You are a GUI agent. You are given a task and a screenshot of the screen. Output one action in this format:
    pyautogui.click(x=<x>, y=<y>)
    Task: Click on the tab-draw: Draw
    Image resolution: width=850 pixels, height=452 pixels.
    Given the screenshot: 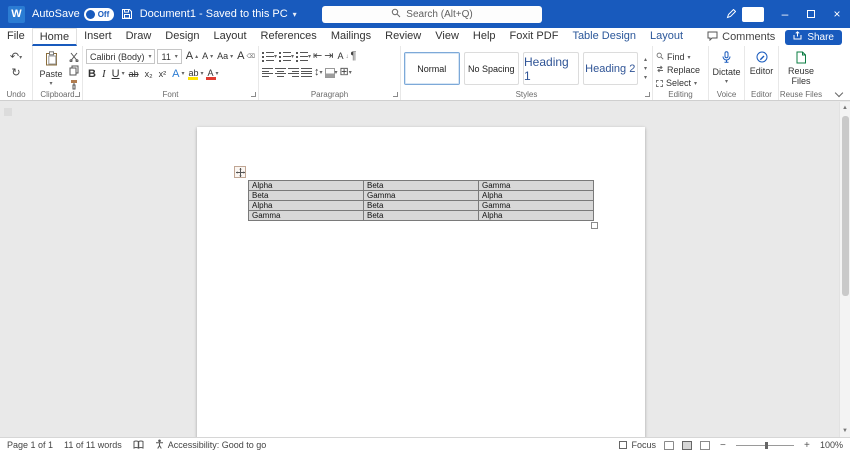 What is the action you would take?
    pyautogui.click(x=139, y=37)
    